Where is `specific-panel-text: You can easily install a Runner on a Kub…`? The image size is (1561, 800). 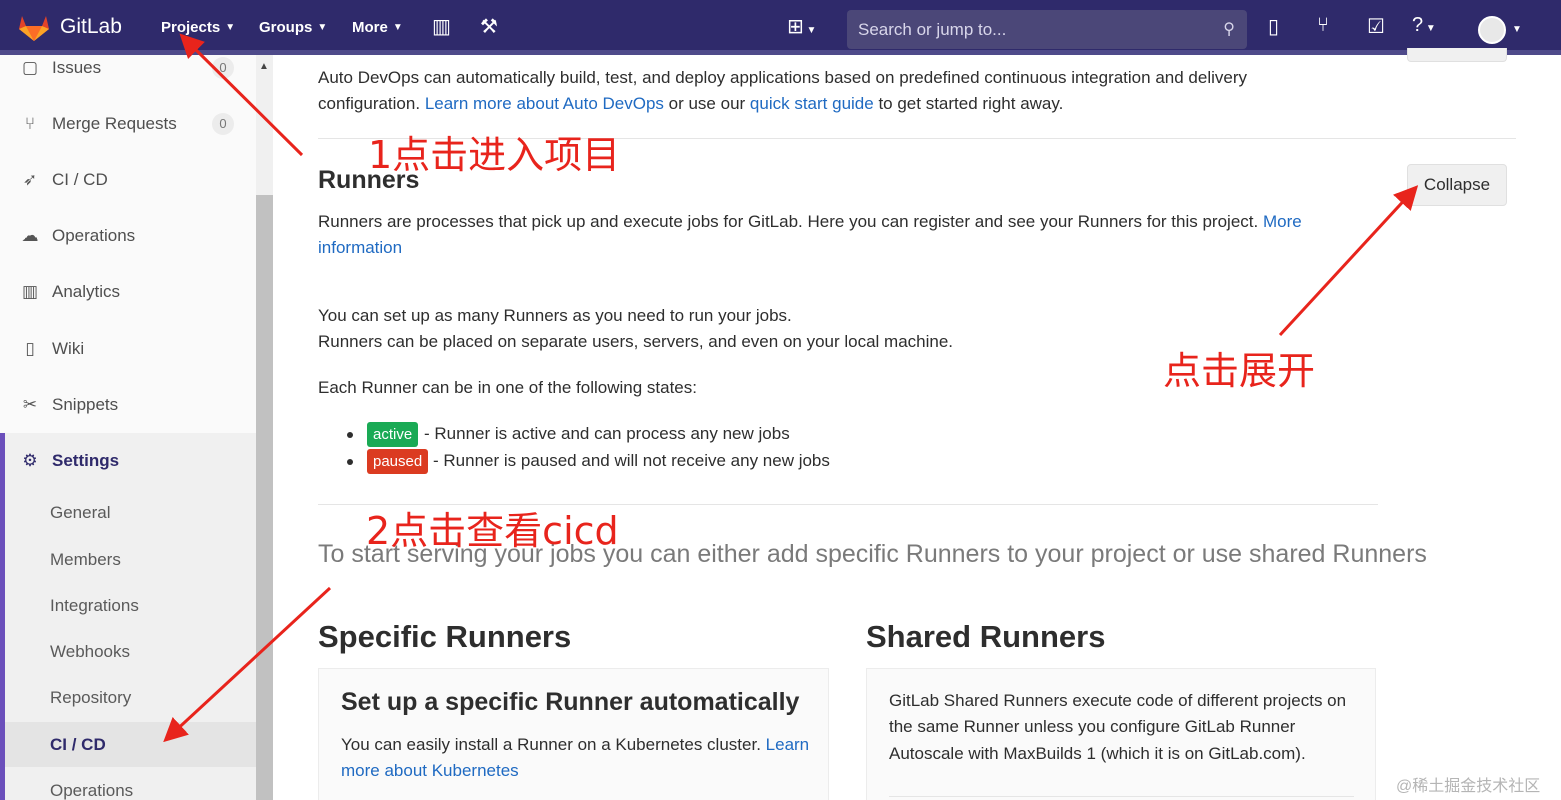
specific-panel-text: You can easily install a Runner on a Kub… is located at coordinates (581, 745).